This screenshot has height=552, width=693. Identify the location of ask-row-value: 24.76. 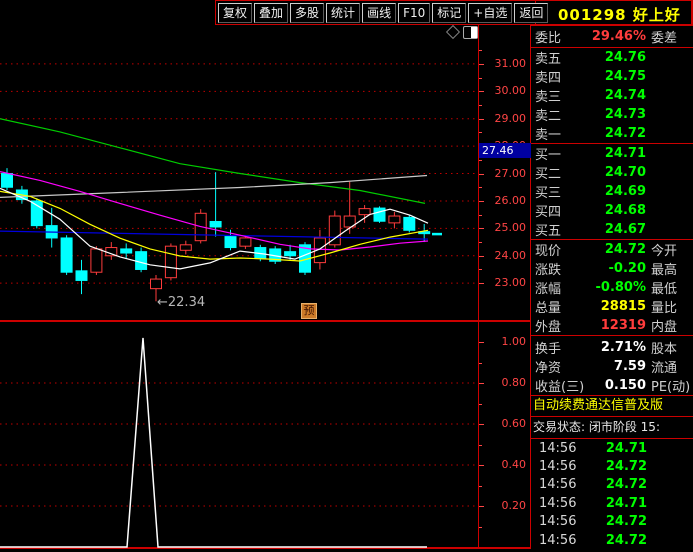
(625, 57).